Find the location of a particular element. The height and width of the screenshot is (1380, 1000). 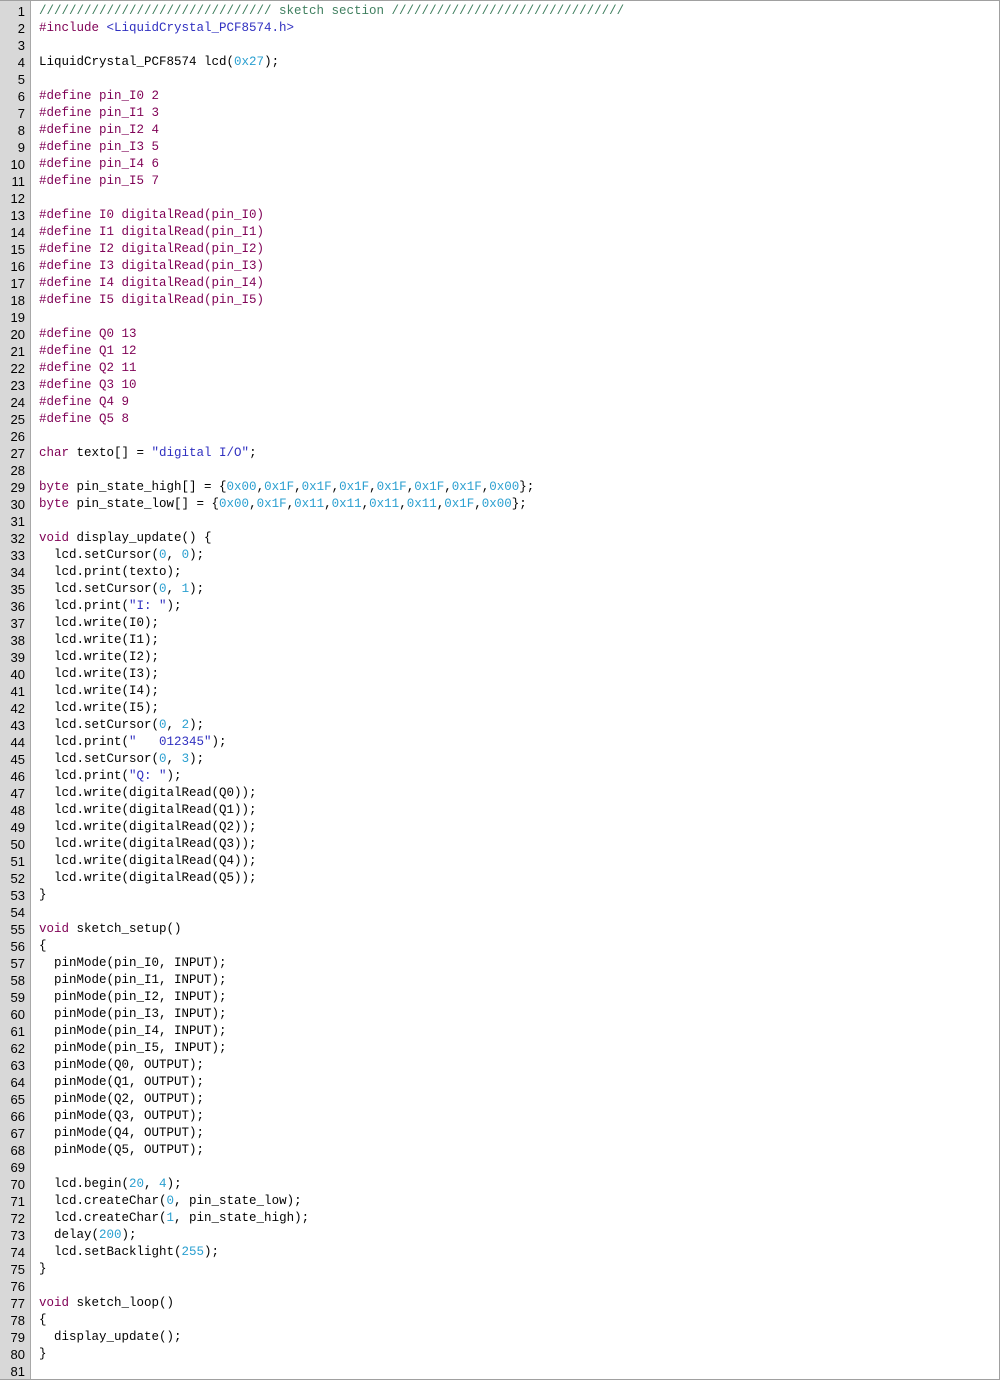

code-line: 10 #define pin_I4 6 is located at coordinates (499, 164).